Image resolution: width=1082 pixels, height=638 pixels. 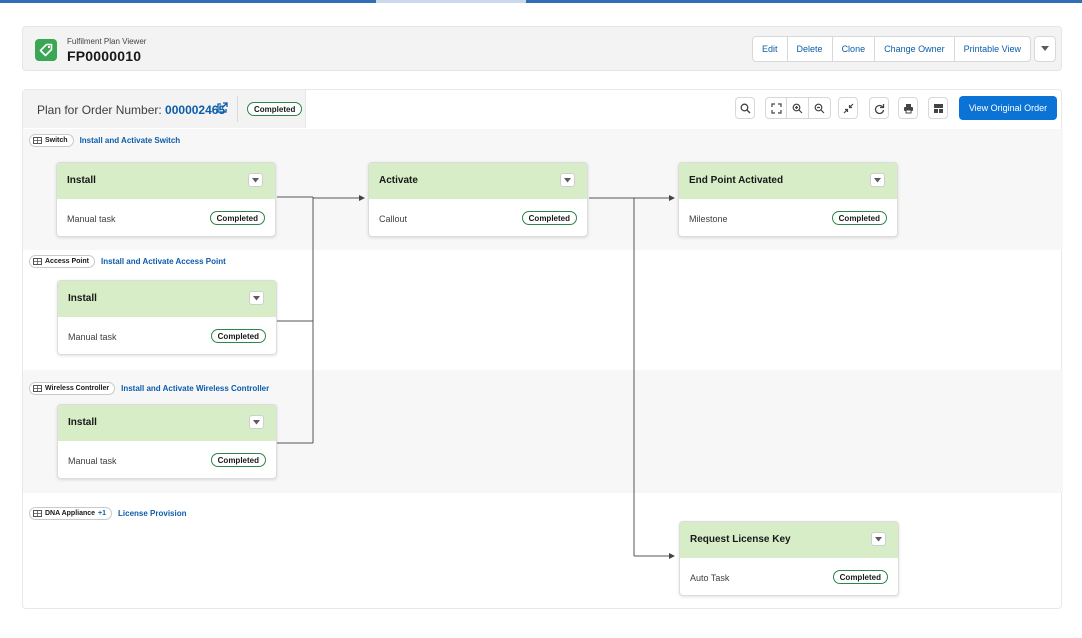 What do you see at coordinates (992, 49) in the screenshot?
I see `printable-view-button: Printable View` at bounding box center [992, 49].